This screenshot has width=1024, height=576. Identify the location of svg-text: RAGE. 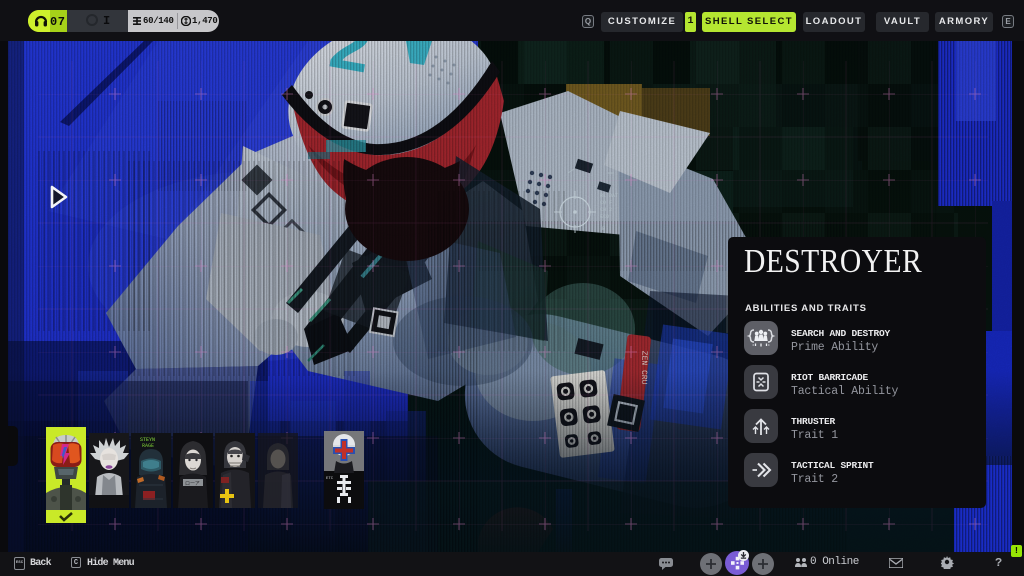
(148, 446).